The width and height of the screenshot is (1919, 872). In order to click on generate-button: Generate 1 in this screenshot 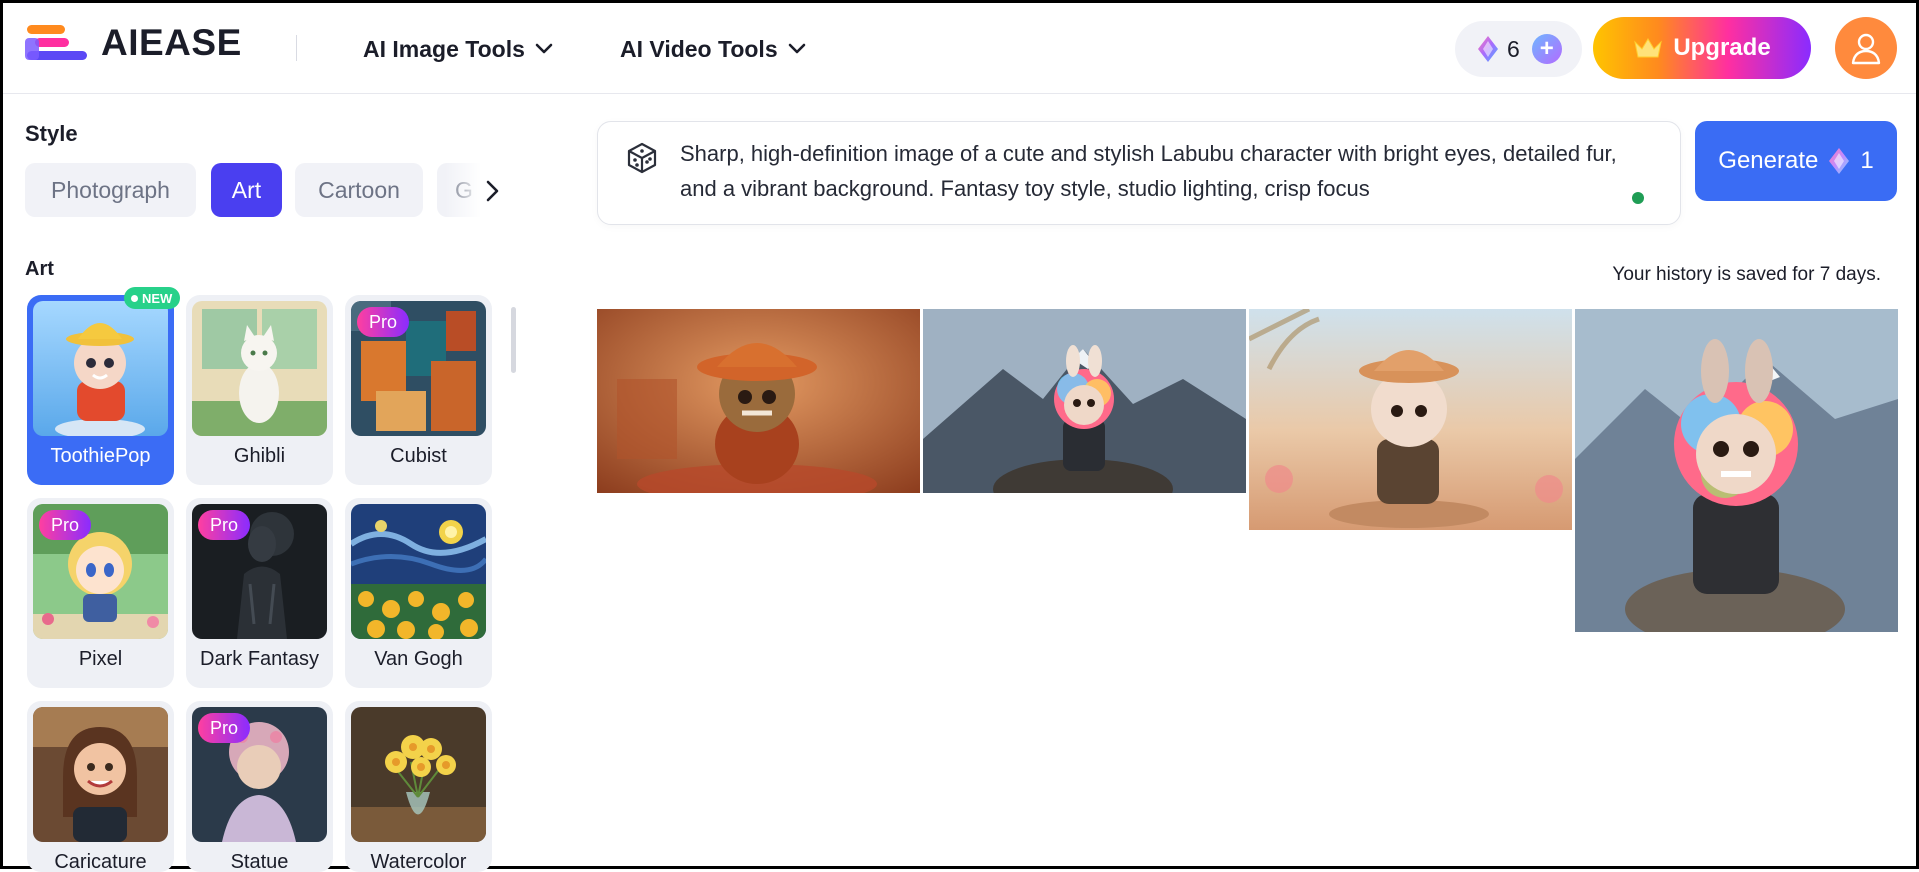, I will do `click(1796, 161)`.